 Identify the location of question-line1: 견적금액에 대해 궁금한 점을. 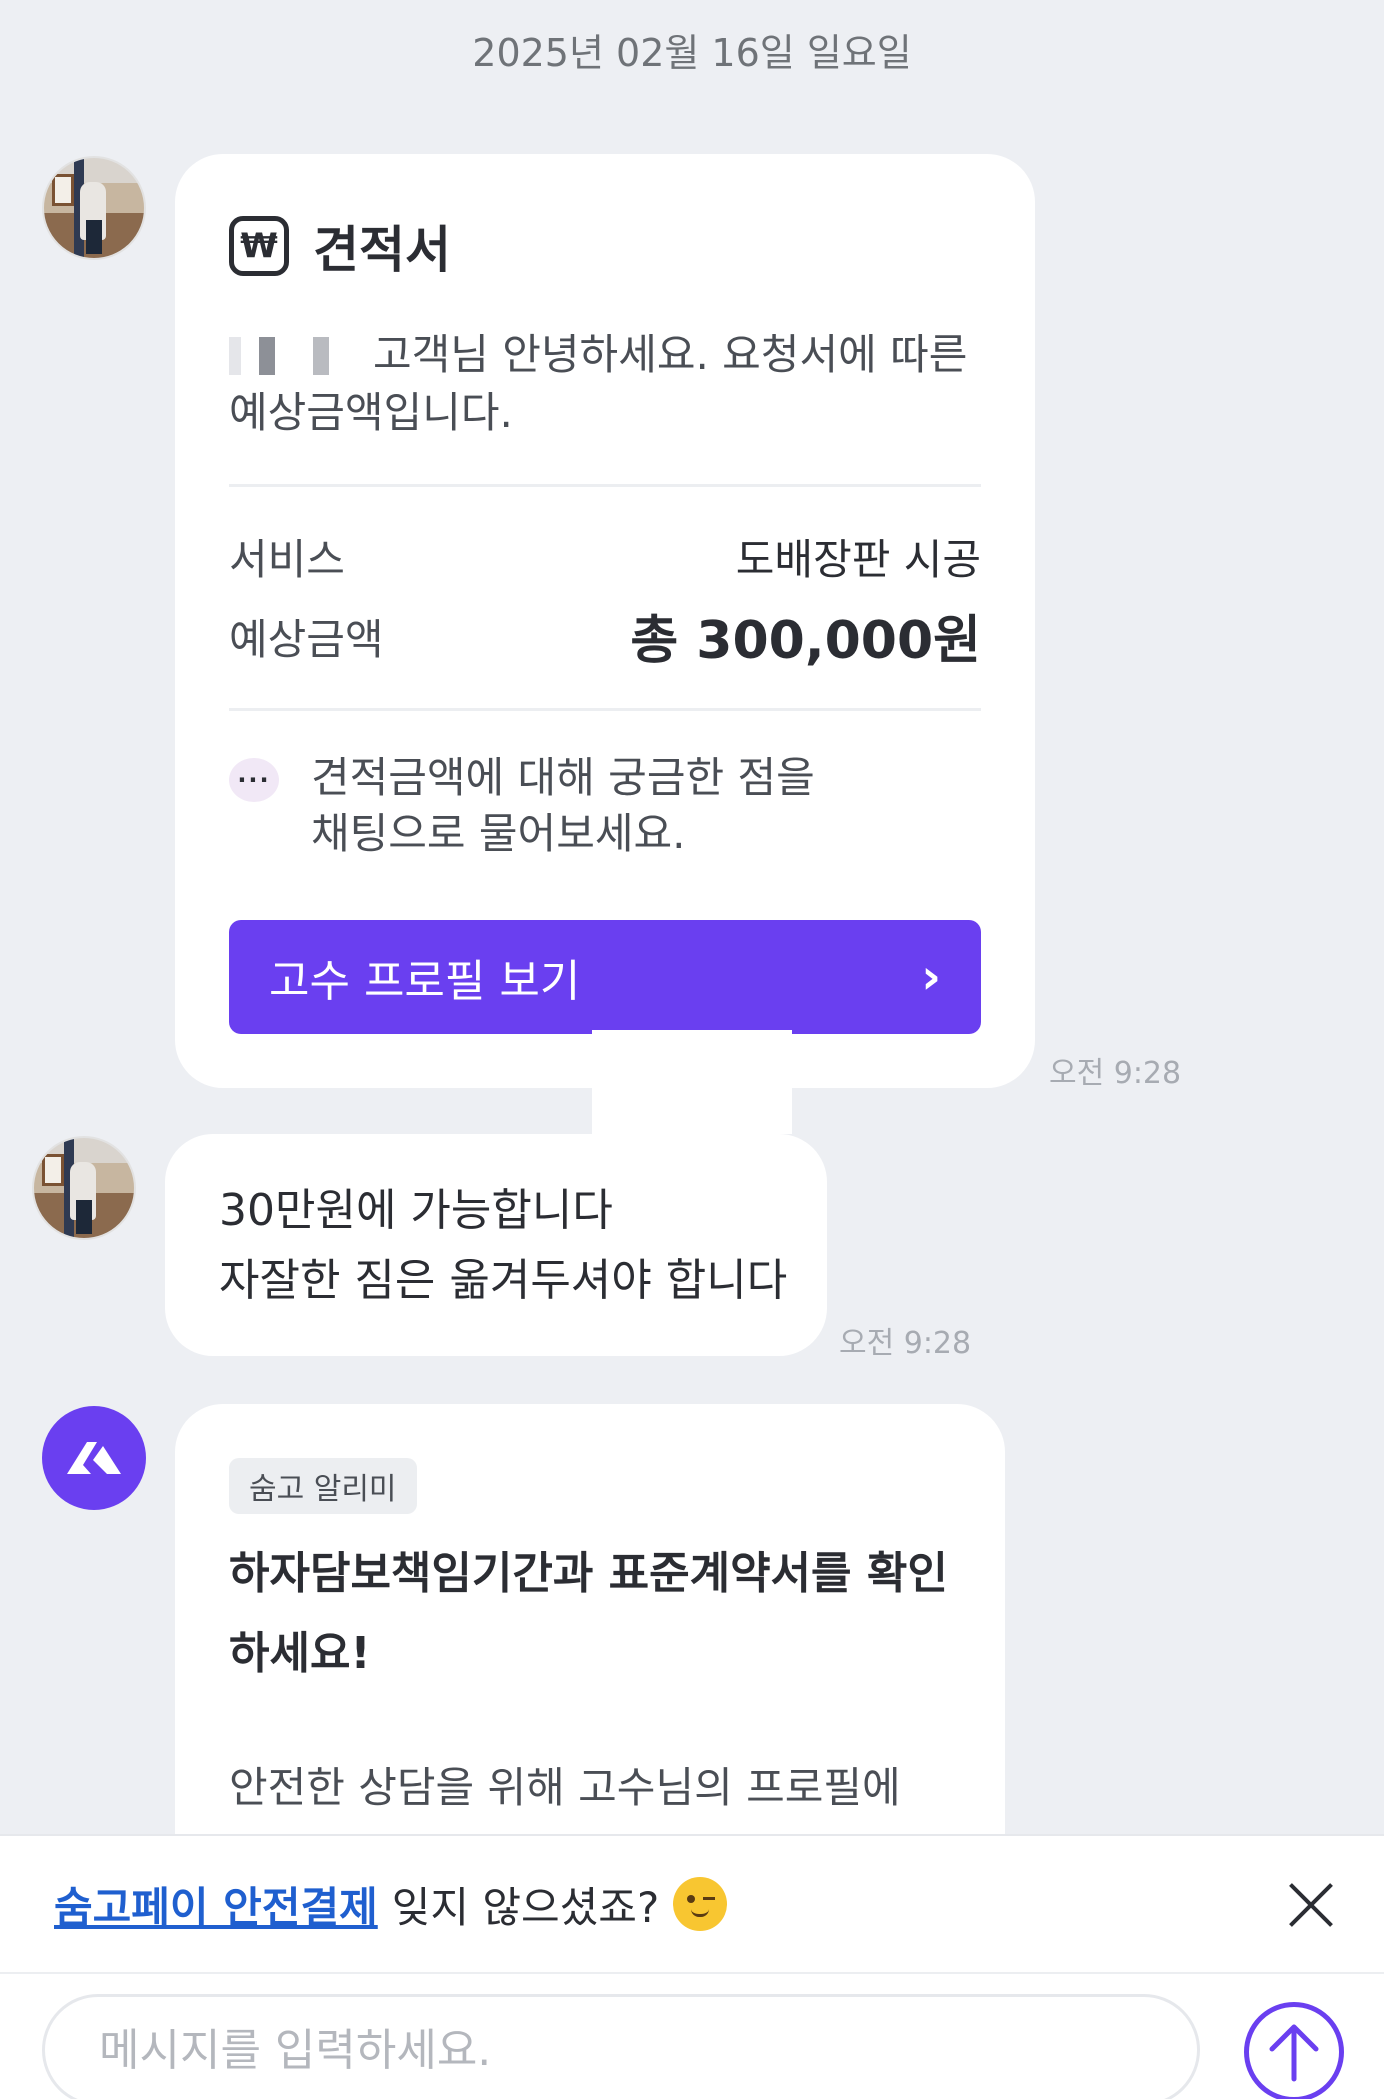
(563, 777).